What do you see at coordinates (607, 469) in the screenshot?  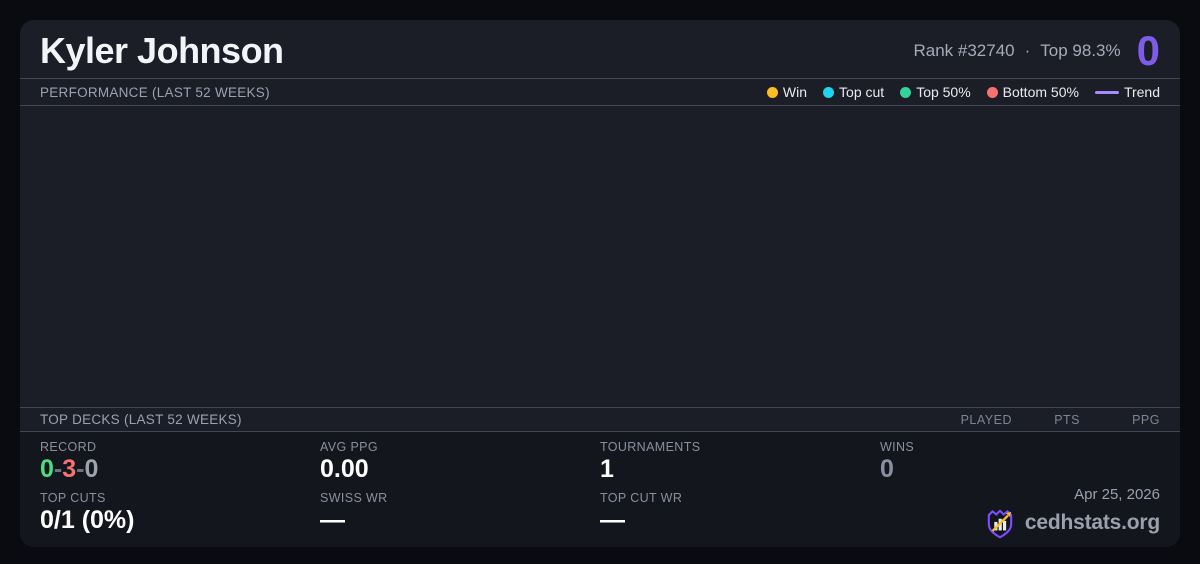 I see `tournaments-value: 1` at bounding box center [607, 469].